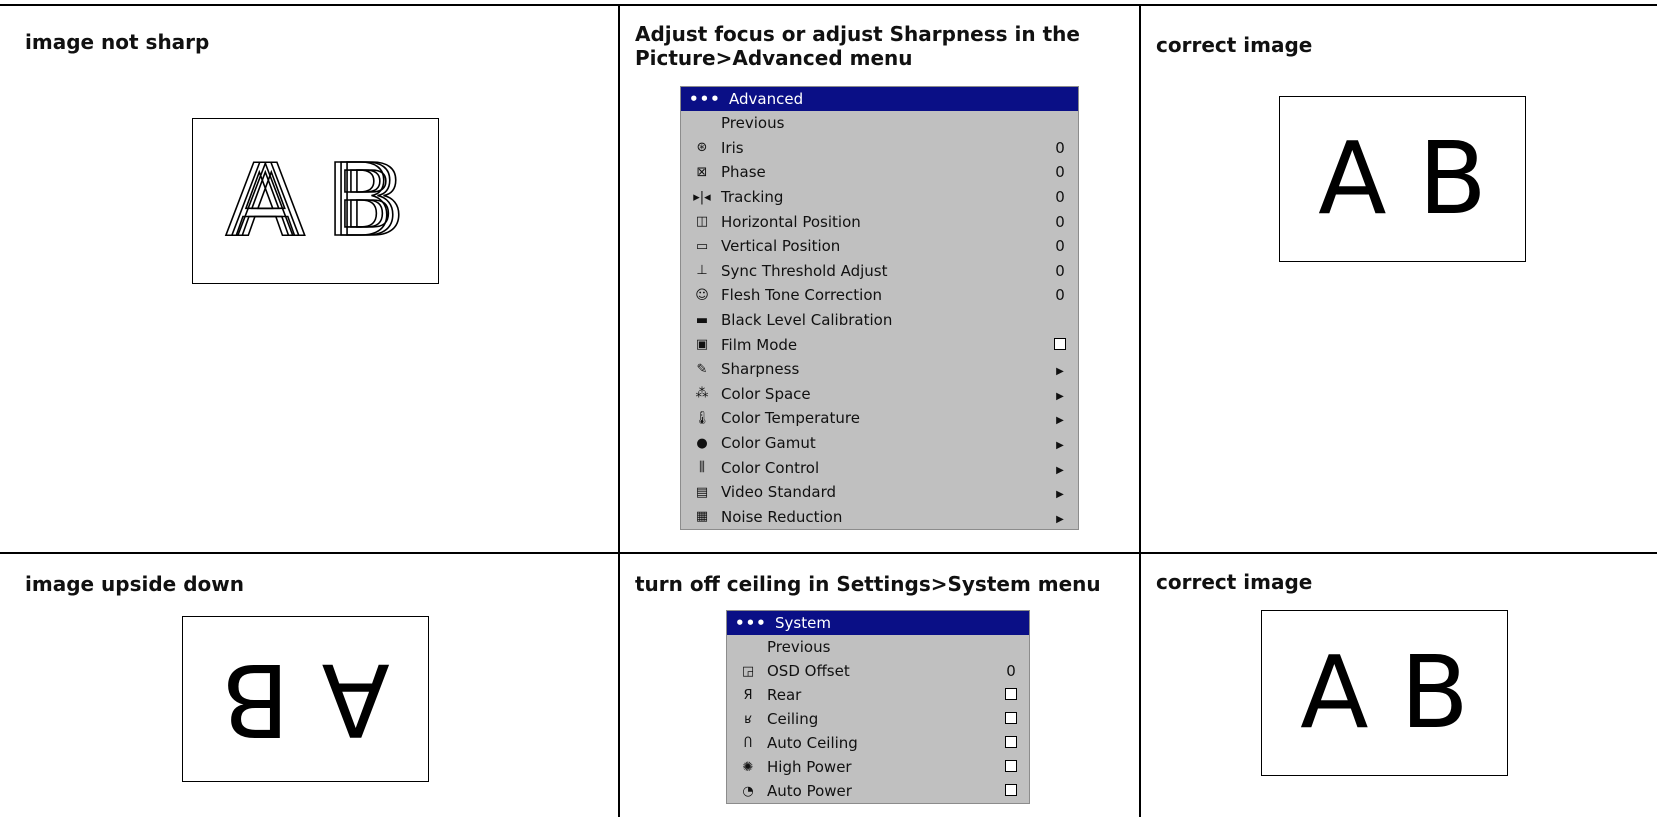 The image size is (1657, 817). Describe the element at coordinates (784, 695) in the screenshot. I see `menu-item-label: Rear` at that location.